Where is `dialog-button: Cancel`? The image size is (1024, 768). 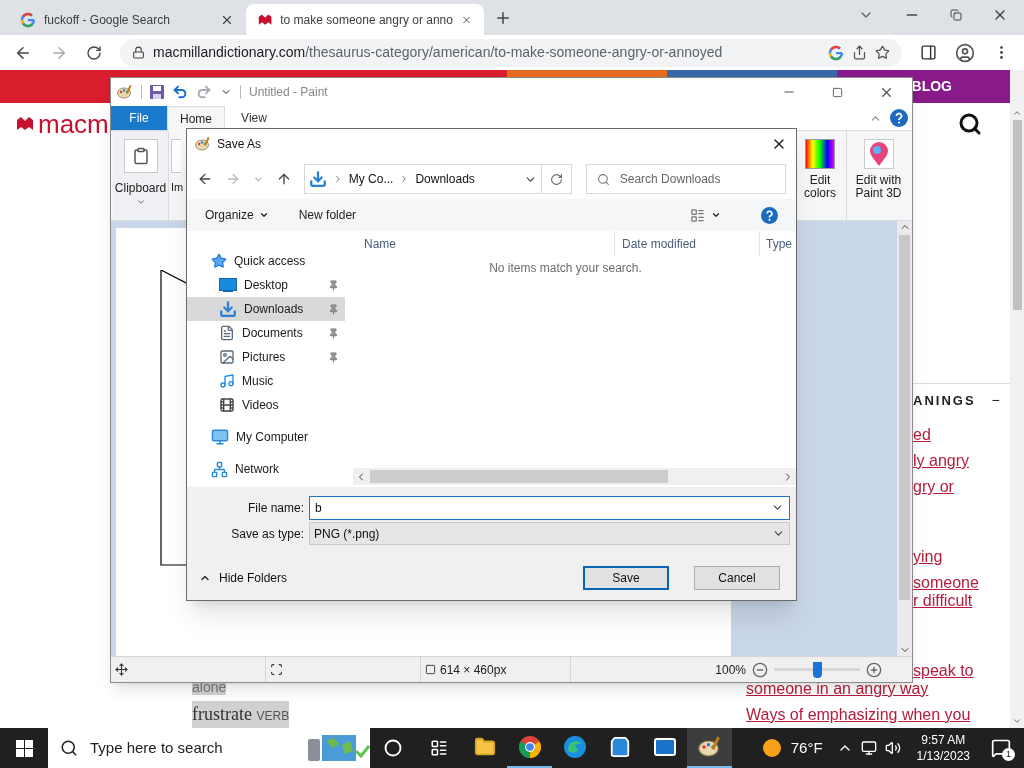 dialog-button: Cancel is located at coordinates (737, 578).